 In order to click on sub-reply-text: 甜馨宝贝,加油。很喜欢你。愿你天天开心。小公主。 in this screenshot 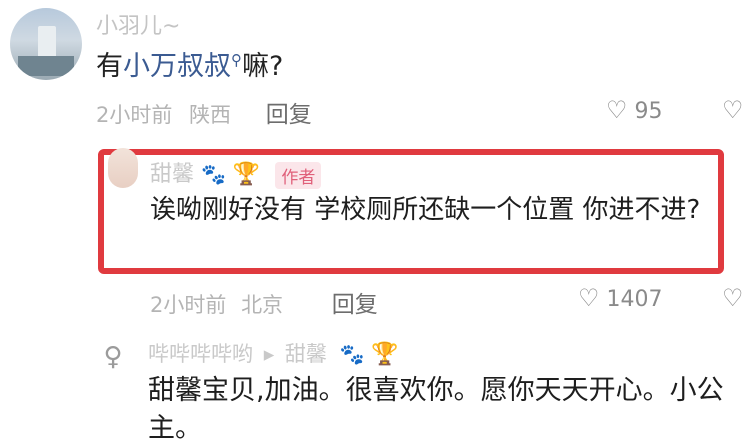, I will do `click(436, 409)`.